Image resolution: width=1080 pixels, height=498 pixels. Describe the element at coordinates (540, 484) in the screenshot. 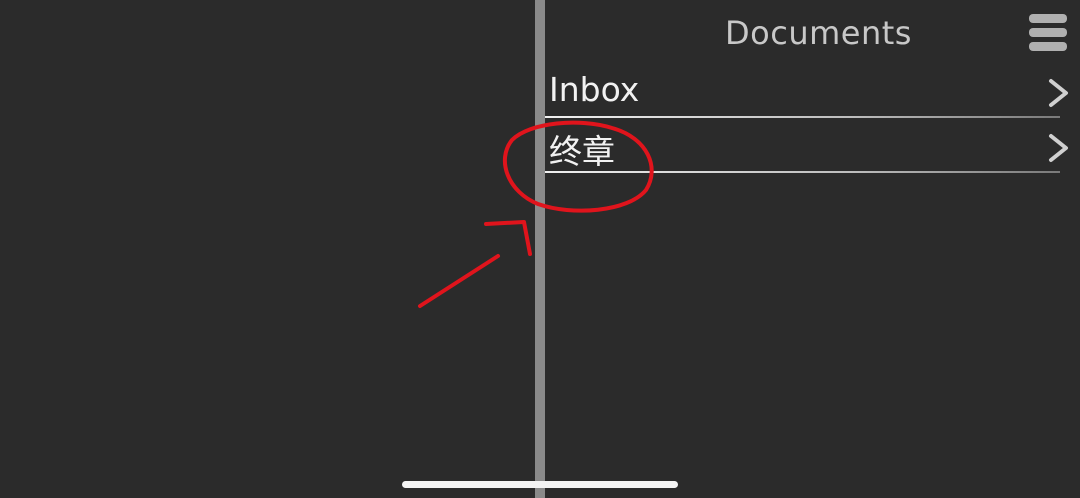

I see `home-indicator` at that location.